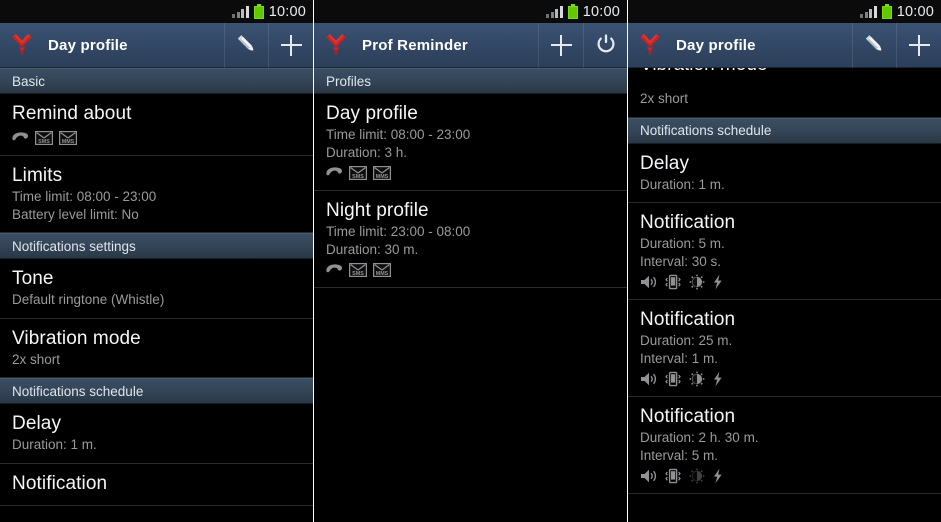 The width and height of the screenshot is (941, 522). Describe the element at coordinates (682, 243) in the screenshot. I see `list-item-subtitle: Duration: 5 m.` at that location.